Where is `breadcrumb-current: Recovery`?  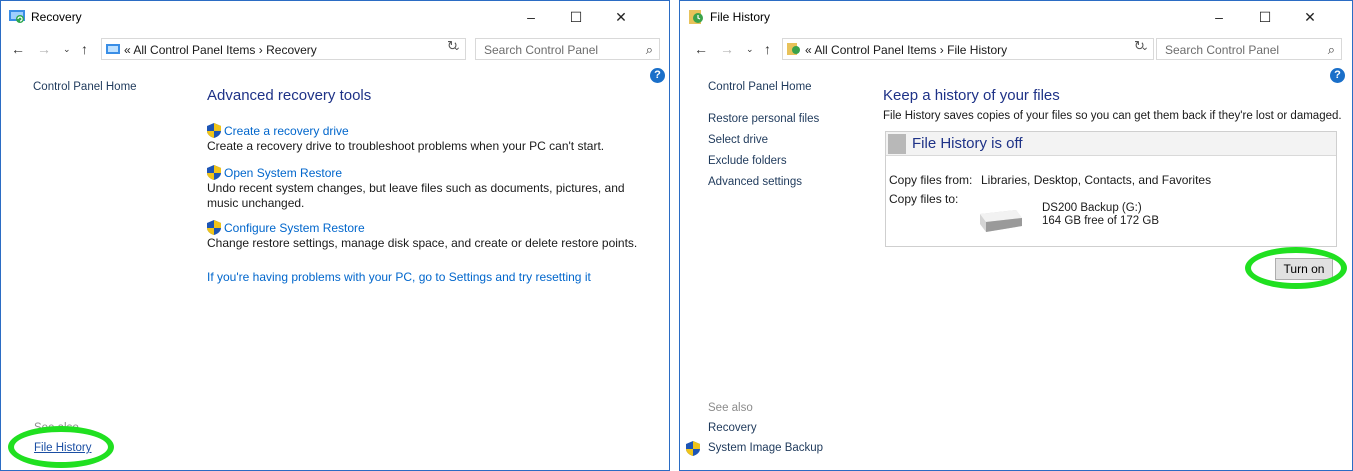
breadcrumb-current: Recovery is located at coordinates (291, 50).